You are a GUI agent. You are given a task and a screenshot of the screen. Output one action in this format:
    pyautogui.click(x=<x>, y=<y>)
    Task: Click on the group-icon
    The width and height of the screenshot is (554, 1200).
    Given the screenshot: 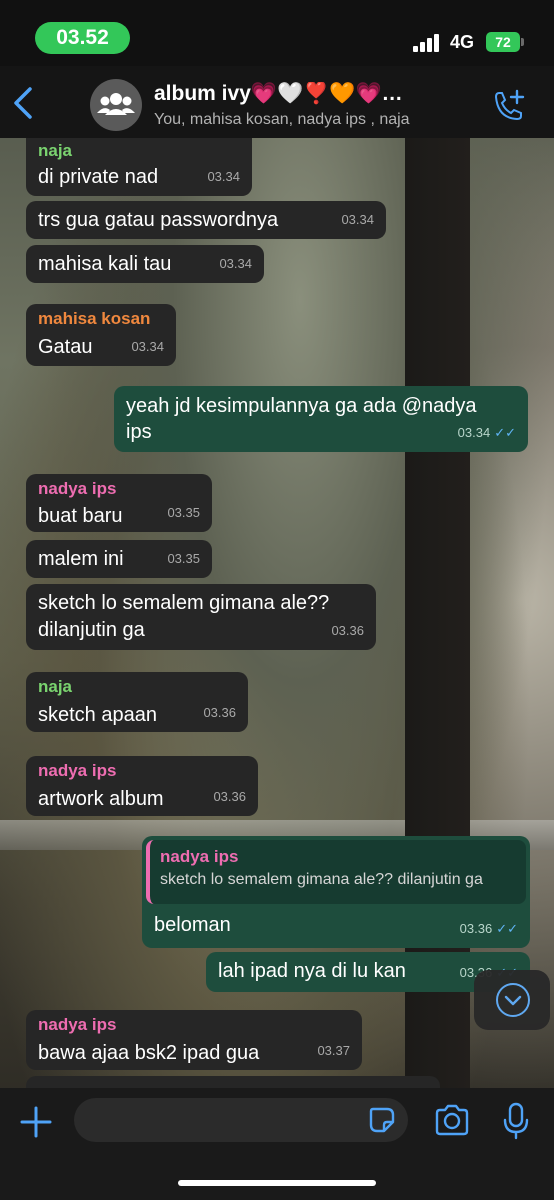 What is the action you would take?
    pyautogui.click(x=116, y=104)
    